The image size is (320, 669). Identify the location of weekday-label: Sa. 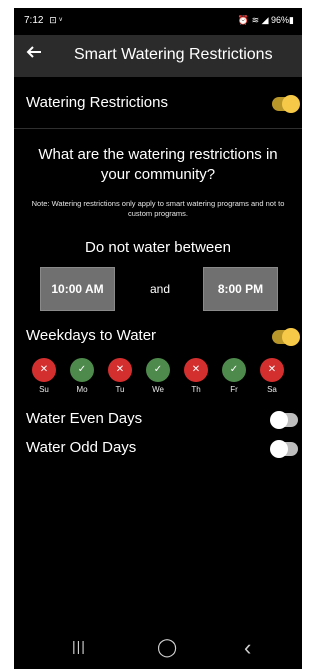
(272, 389).